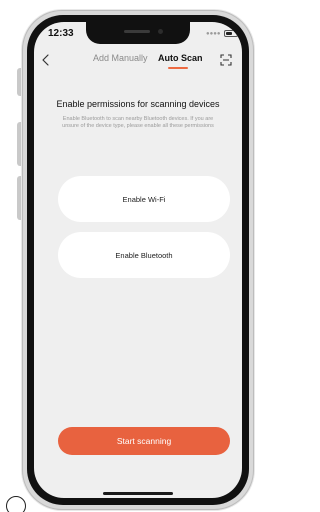 This screenshot has height=512, width=320. Describe the element at coordinates (226, 60) in the screenshot. I see `scan-frame-icon` at that location.